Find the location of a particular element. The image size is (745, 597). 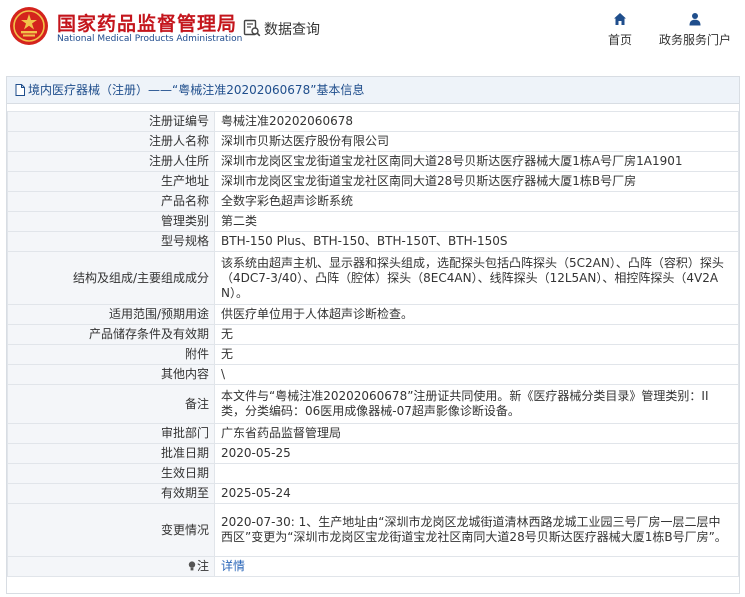

field-label: 管理类别 is located at coordinates (111, 221).